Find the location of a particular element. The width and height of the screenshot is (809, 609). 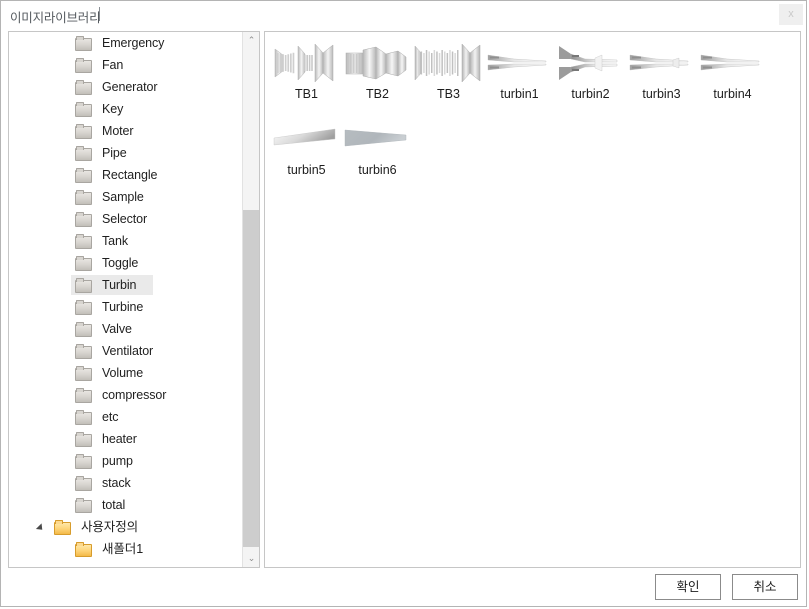

tree-item-label: total is located at coordinates (114, 505).